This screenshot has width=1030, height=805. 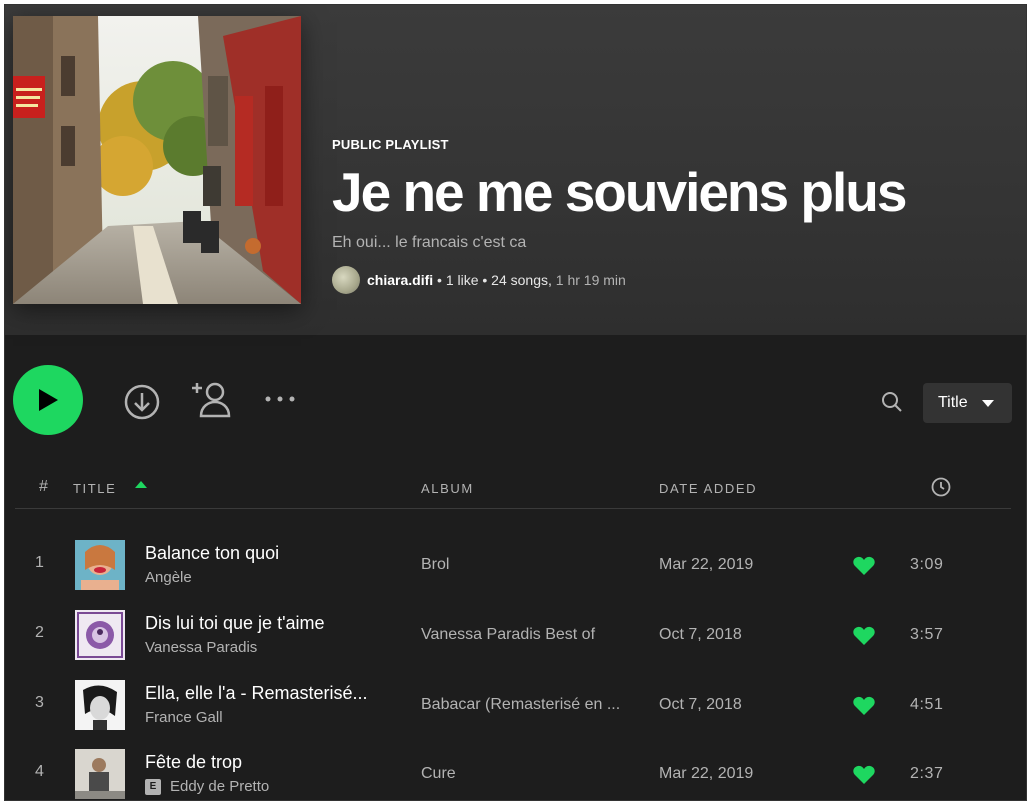 What do you see at coordinates (39, 562) in the screenshot?
I see `track-number: 1` at bounding box center [39, 562].